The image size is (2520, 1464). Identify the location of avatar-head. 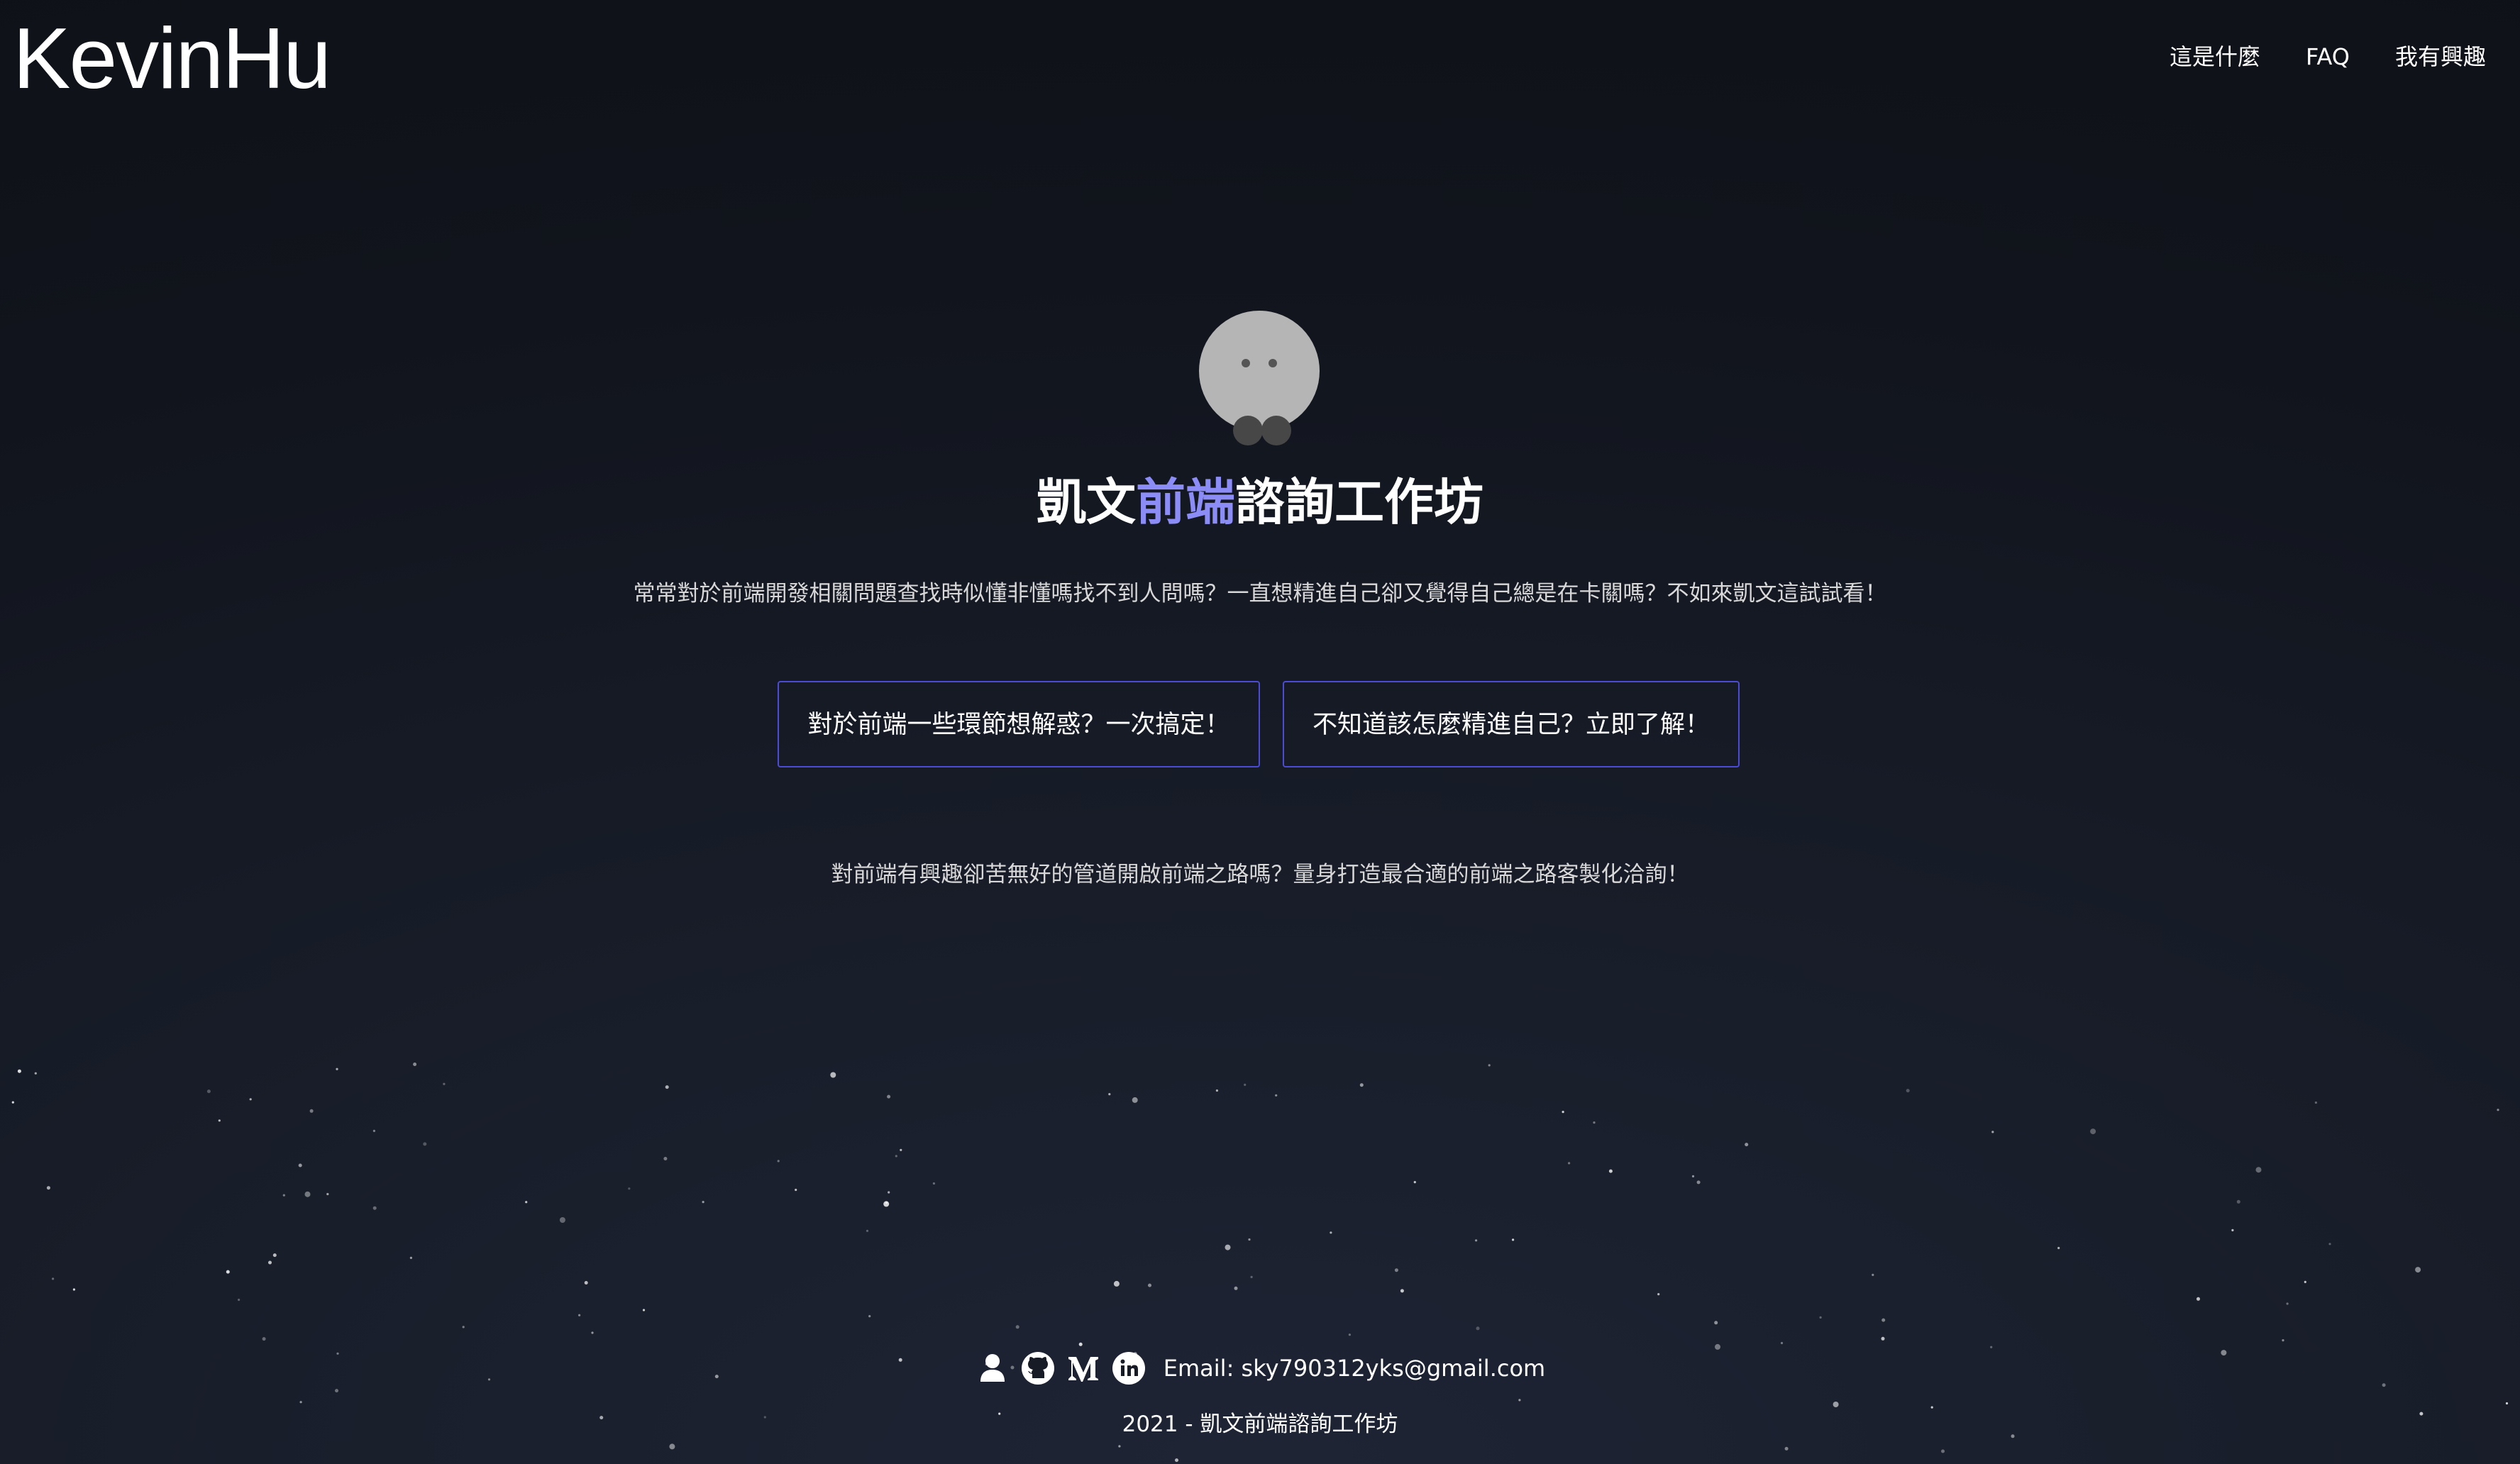
(1259, 371).